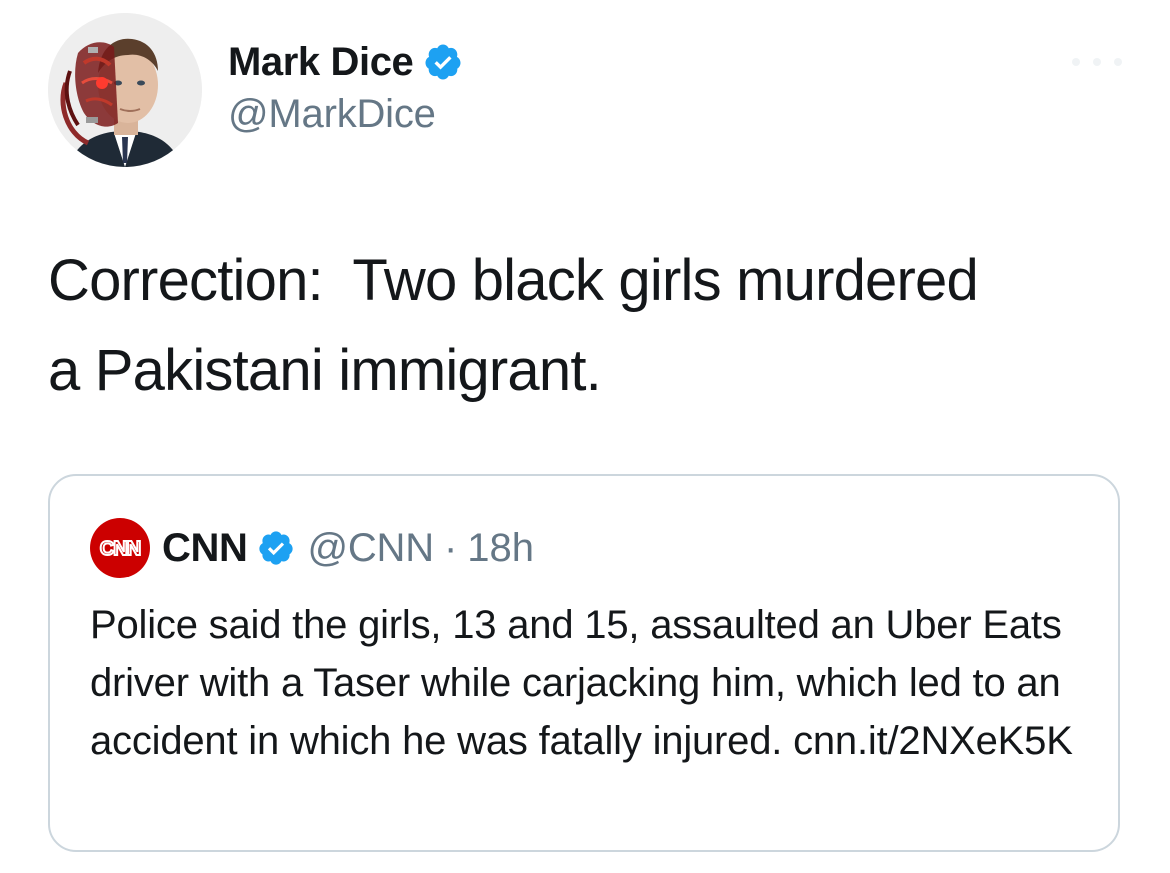 This screenshot has width=1170, height=873. I want to click on cnn-logo-avatar: CNN, so click(120, 548).